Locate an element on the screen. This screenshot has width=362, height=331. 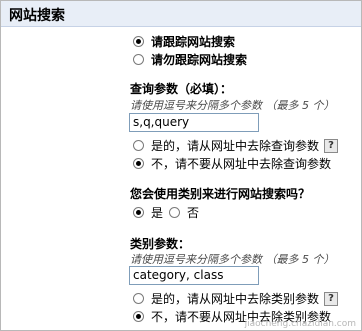
watermark: jiaocheng.chazidian.com is located at coordinates (300, 324).